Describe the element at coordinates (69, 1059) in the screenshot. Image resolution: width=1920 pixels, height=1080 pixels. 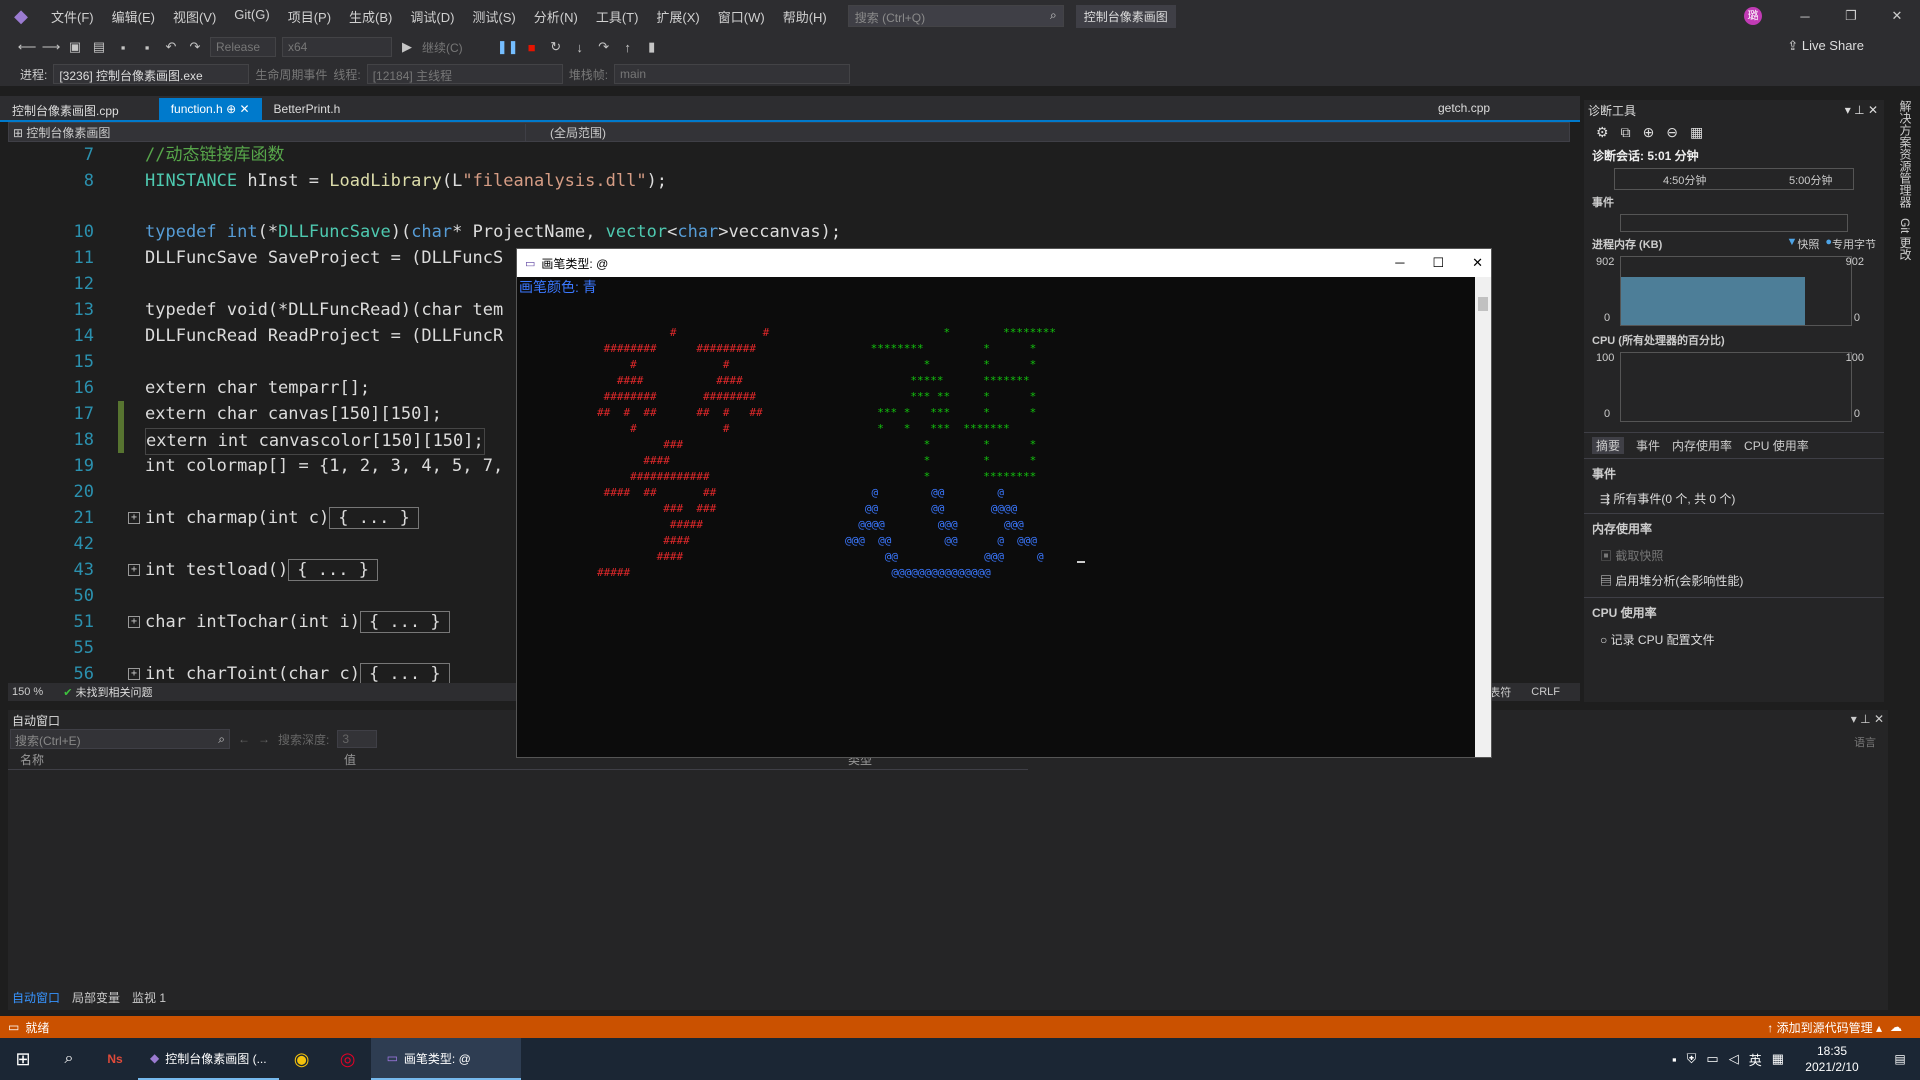
I see `search-icon: ⌕` at that location.